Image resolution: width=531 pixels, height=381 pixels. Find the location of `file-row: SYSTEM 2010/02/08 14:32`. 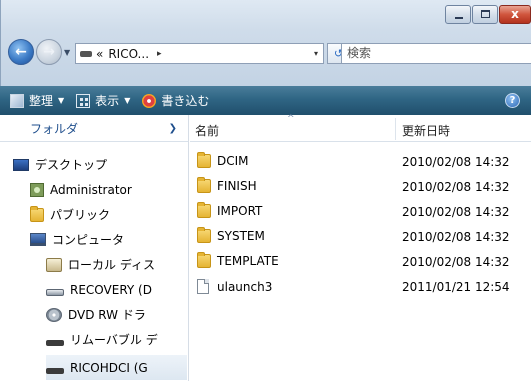

file-row: SYSTEM 2010/02/08 14:32 is located at coordinates (360, 236).